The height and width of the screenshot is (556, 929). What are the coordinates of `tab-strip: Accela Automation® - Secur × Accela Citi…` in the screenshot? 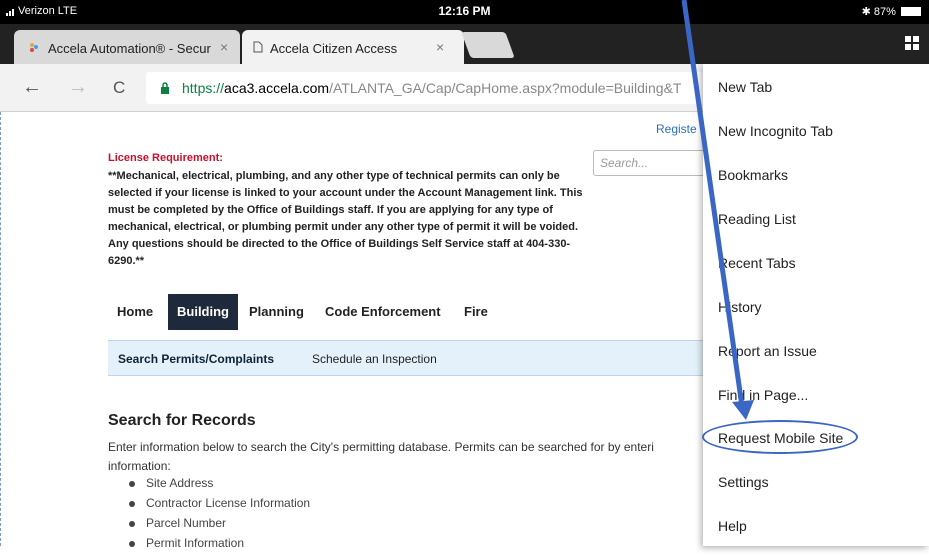 It's located at (464, 44).